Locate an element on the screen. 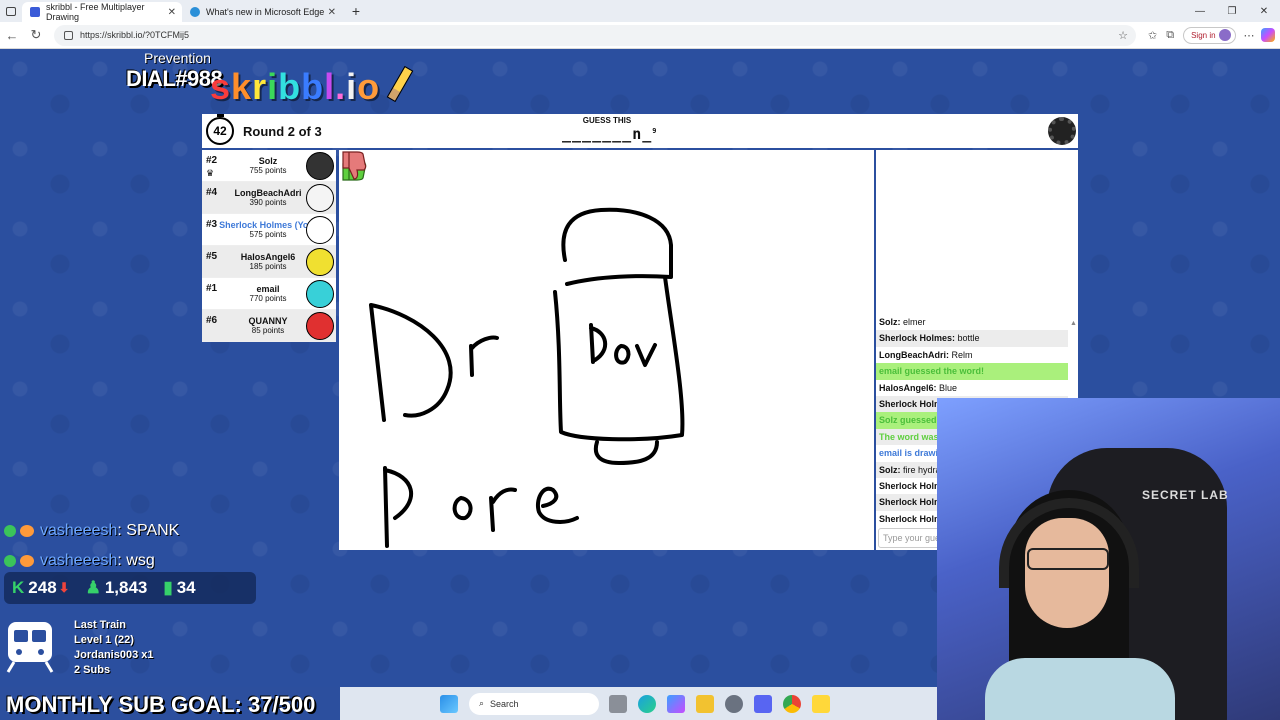 The width and height of the screenshot is (1280, 720). profile-avatar is located at coordinates (1224, 35).